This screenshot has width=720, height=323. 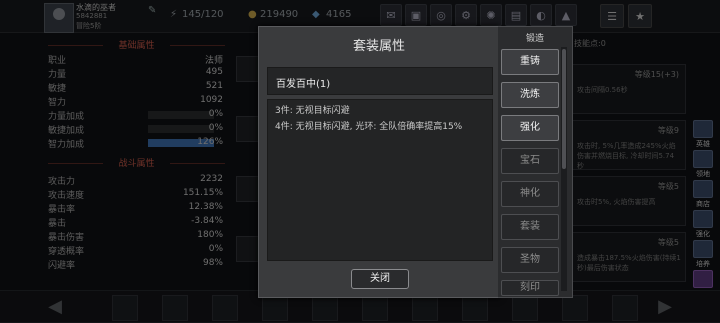 I want to click on tab-enhance: 强化, so click(x=530, y=128).